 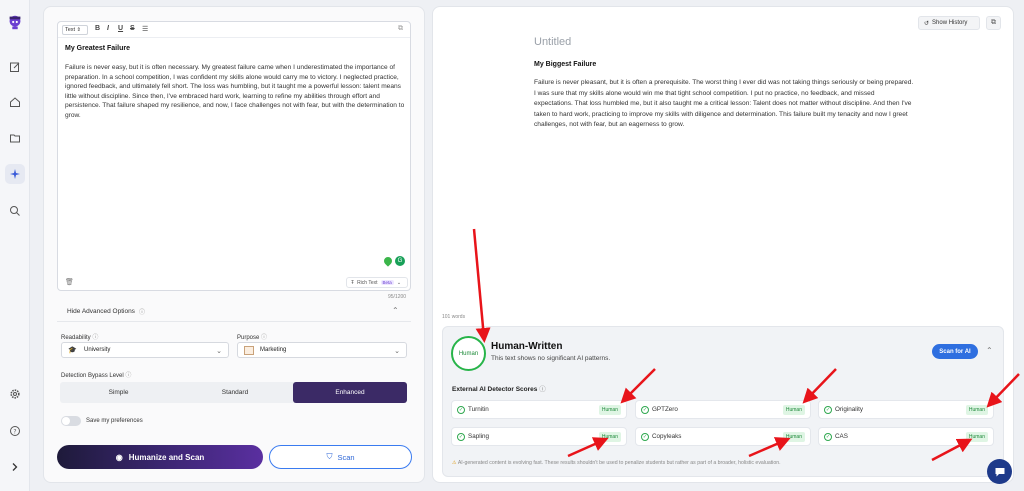 What do you see at coordinates (145, 350) in the screenshot?
I see `readability-select: 🎓 University ⌄` at bounding box center [145, 350].